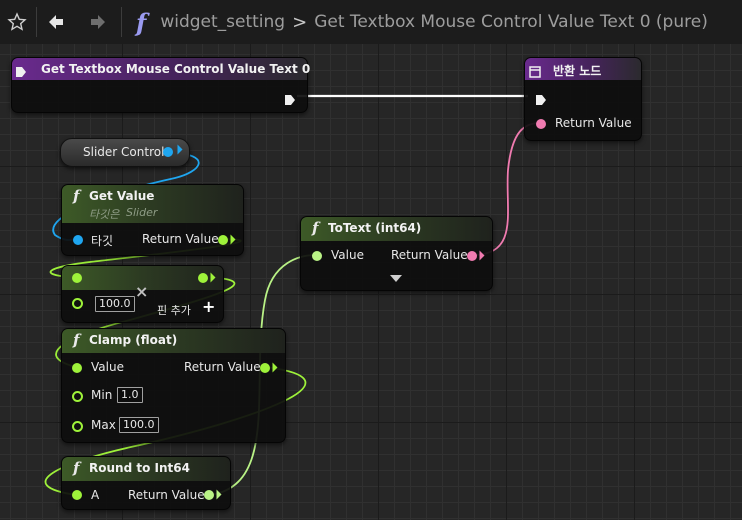 The height and width of the screenshot is (520, 742). What do you see at coordinates (396, 278) in the screenshot?
I see `triangle-down-icon` at bounding box center [396, 278].